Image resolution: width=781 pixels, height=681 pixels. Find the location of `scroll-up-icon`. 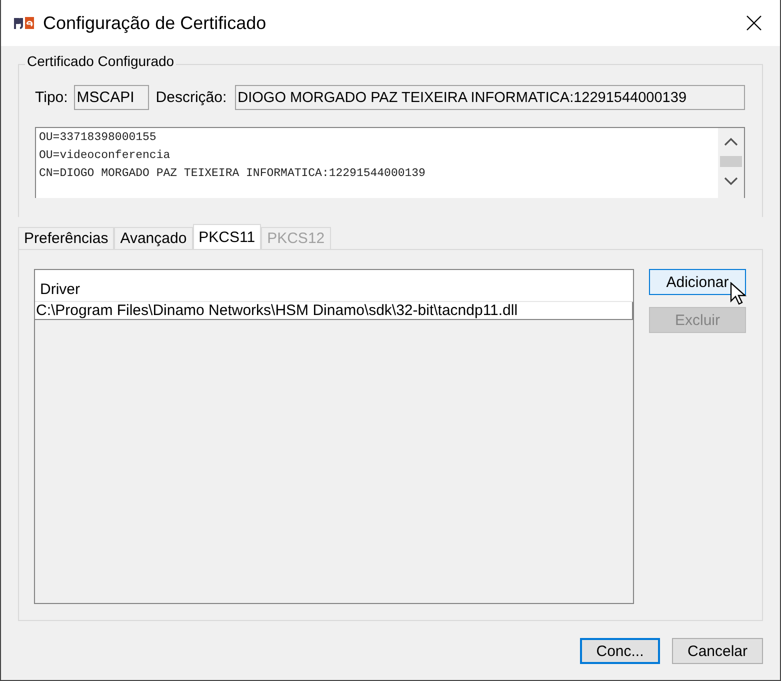

scroll-up-icon is located at coordinates (731, 142).